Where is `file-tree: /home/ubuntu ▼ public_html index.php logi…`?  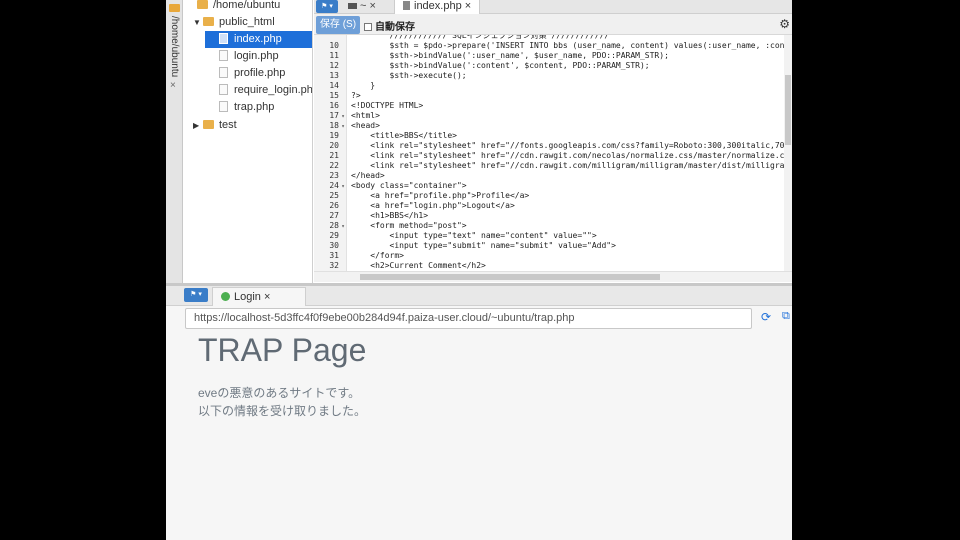 file-tree: /home/ubuntu ▼ public_html index.php logi… is located at coordinates (248, 142).